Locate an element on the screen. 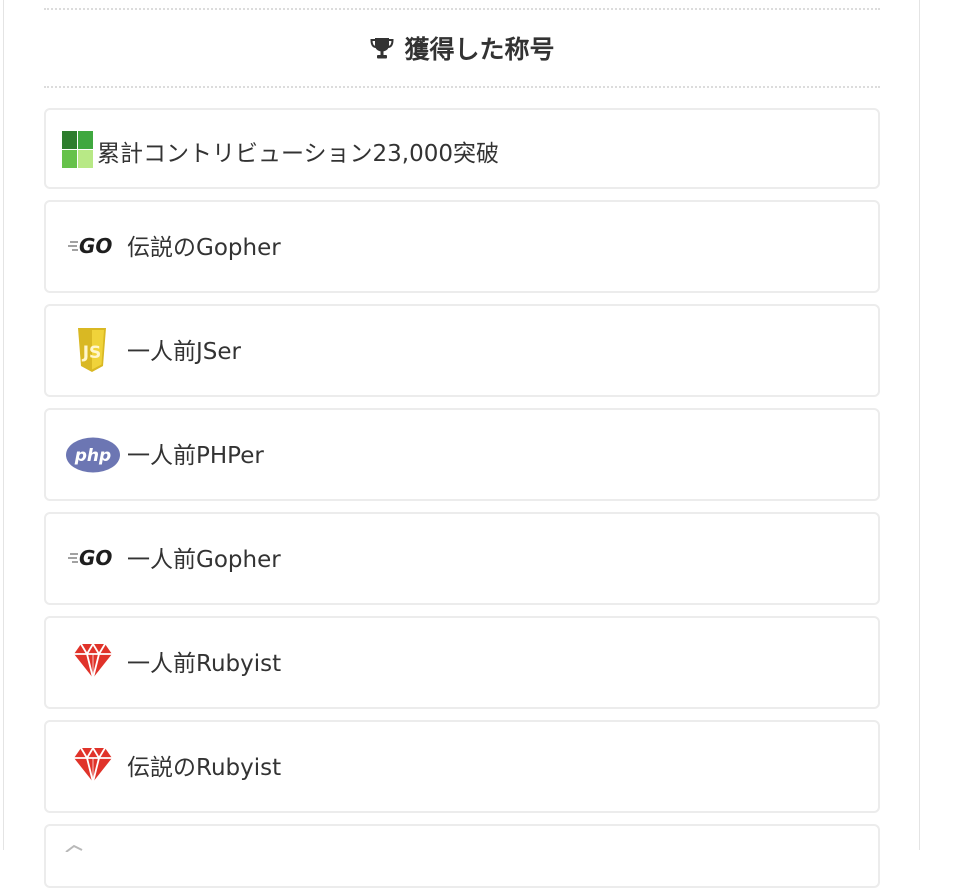 This screenshot has width=962, height=888. badge-label: 伝説のGopher is located at coordinates (204, 248).